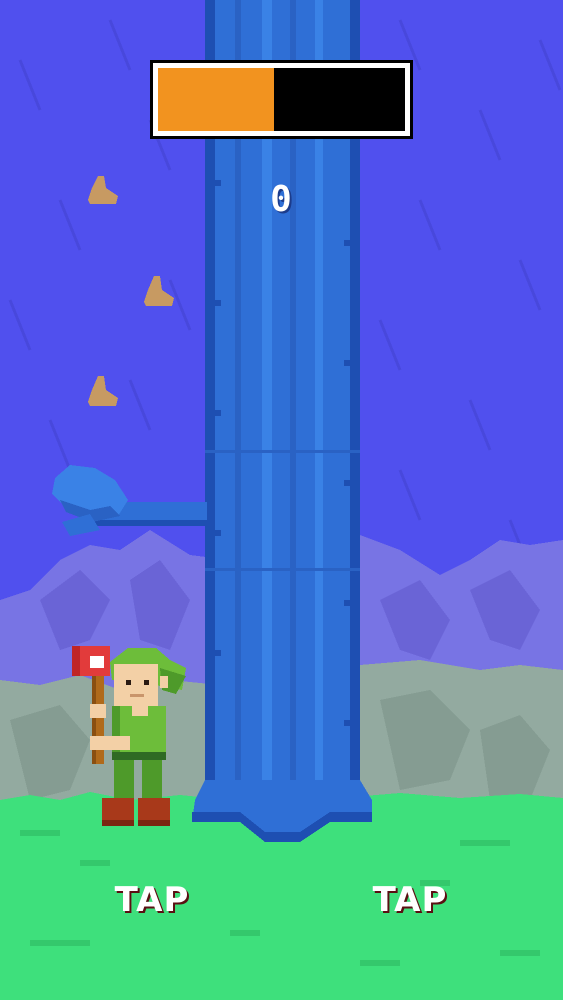  I want to click on tap-left-button: TAP, so click(152, 900).